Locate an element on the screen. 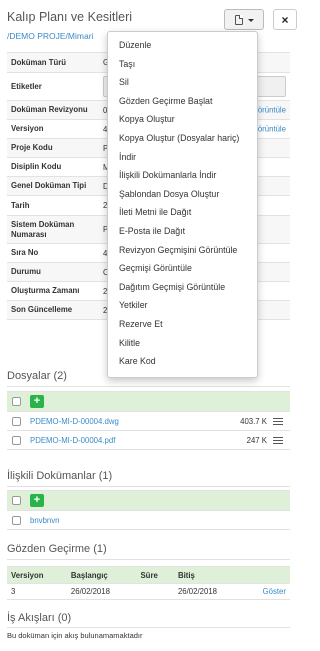  menu-item-lock: Kilitle is located at coordinates (182, 343).